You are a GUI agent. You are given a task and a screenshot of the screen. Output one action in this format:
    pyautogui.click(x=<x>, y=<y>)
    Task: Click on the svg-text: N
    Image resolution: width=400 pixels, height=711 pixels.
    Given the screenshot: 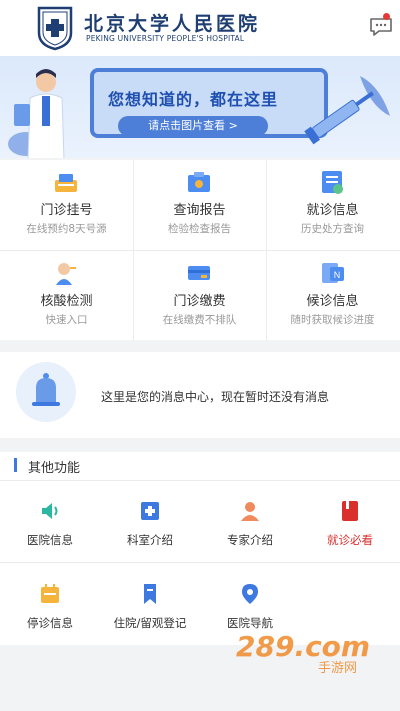 What is the action you would take?
    pyautogui.click(x=337, y=275)
    